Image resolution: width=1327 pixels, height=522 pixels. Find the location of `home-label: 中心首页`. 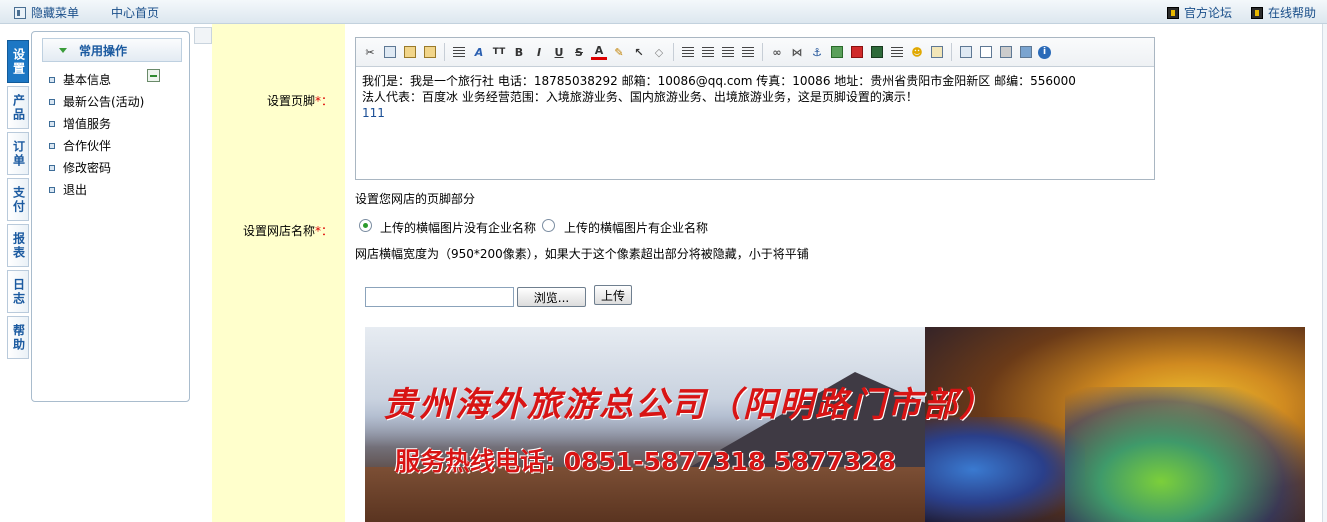

home-label: 中心首页 is located at coordinates (135, 13).